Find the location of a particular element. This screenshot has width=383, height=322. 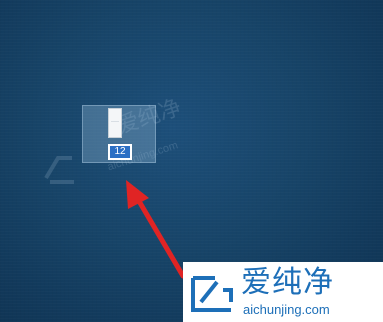

watermark-name: 爱纯净 is located at coordinates (287, 282).